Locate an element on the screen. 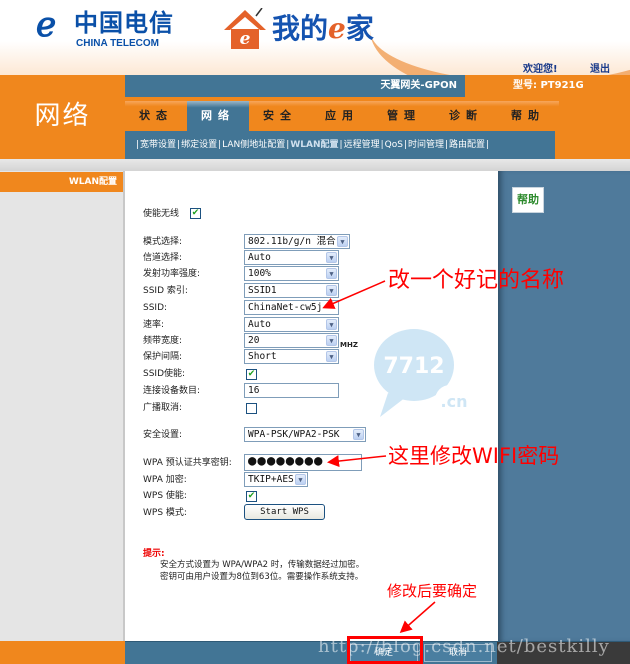 The height and width of the screenshot is (664, 630). footer-left is located at coordinates (62, 652).